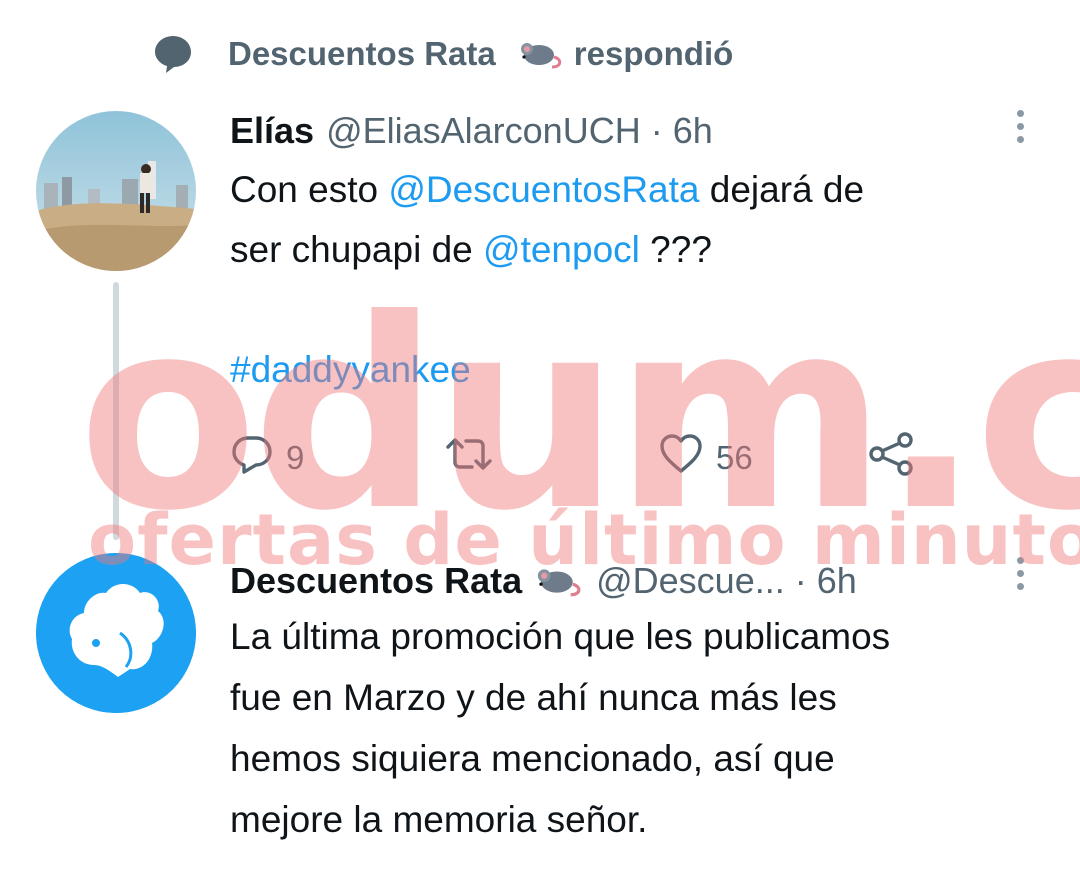  I want to click on tweet2-line: fue en Marzo y de ahí nunca más les, so click(533, 697).